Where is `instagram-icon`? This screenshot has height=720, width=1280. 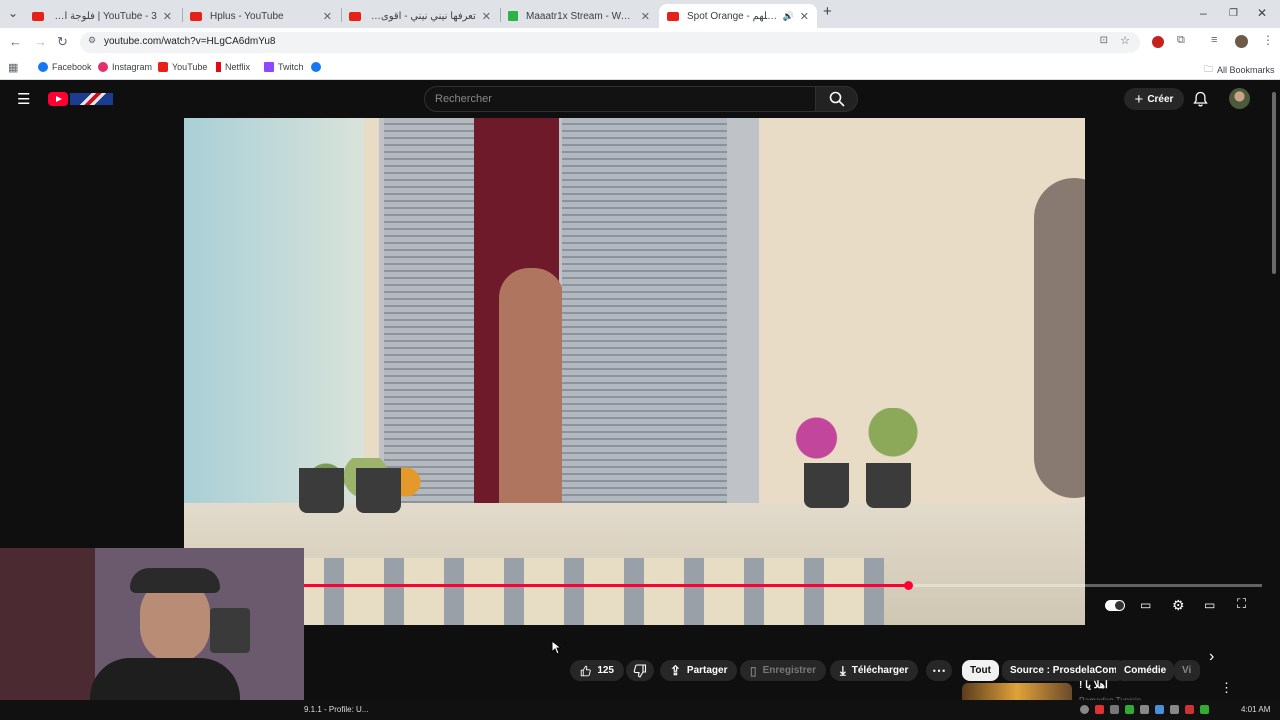 instagram-icon is located at coordinates (103, 67).